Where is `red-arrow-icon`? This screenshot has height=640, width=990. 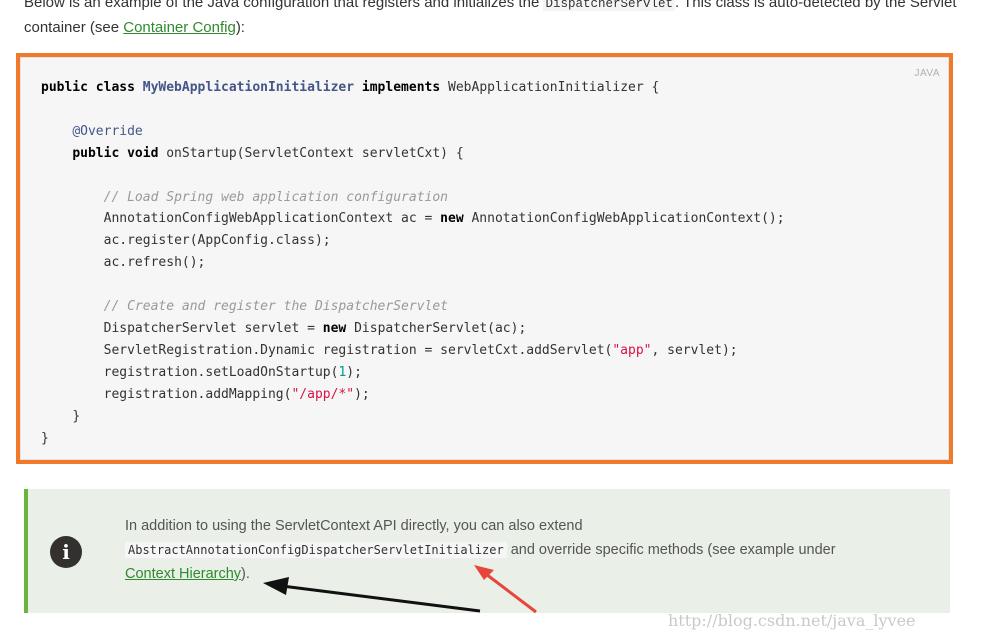 red-arrow-icon is located at coordinates (505, 589).